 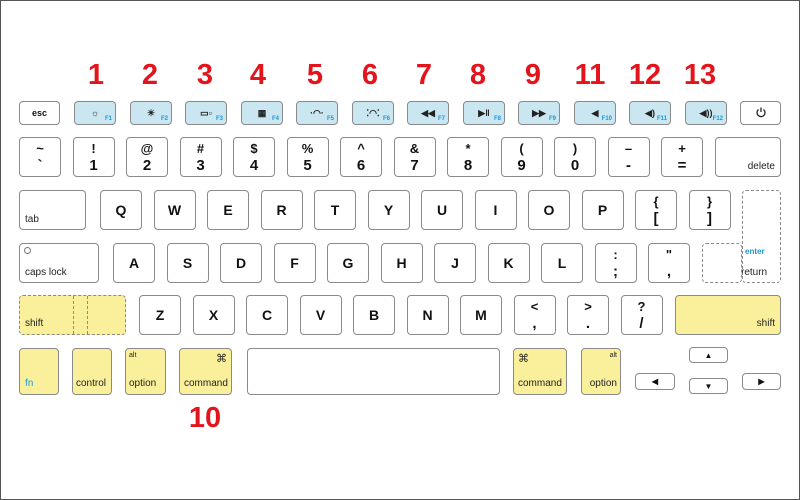 What do you see at coordinates (628, 157) in the screenshot?
I see `key--: – -` at bounding box center [628, 157].